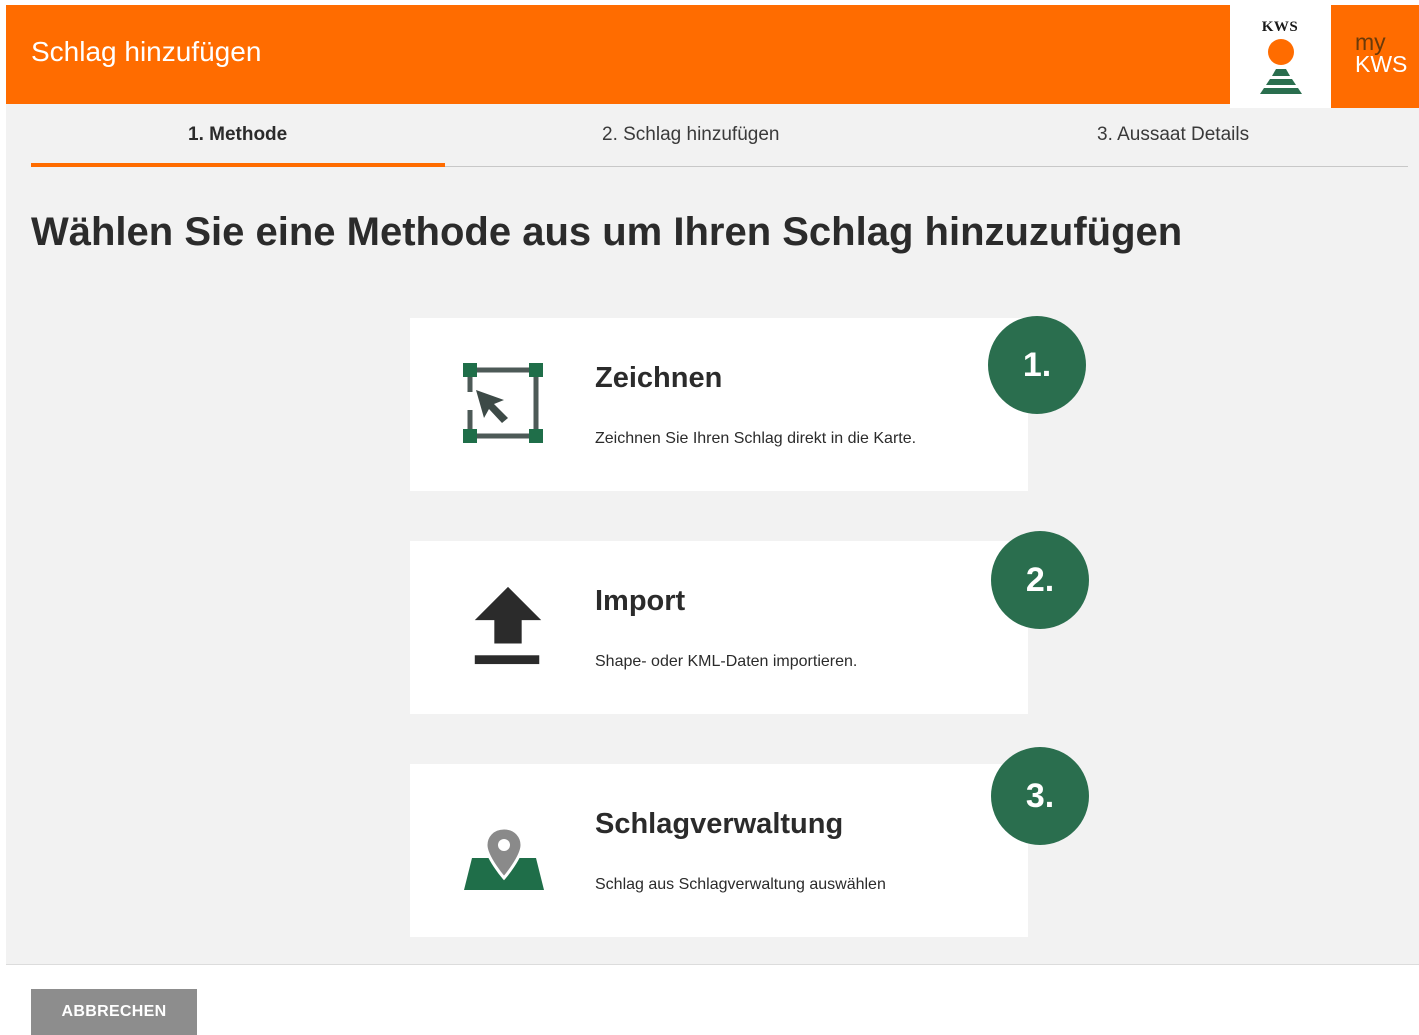  What do you see at coordinates (1040, 796) in the screenshot?
I see `step-badge-3: 3.` at bounding box center [1040, 796].